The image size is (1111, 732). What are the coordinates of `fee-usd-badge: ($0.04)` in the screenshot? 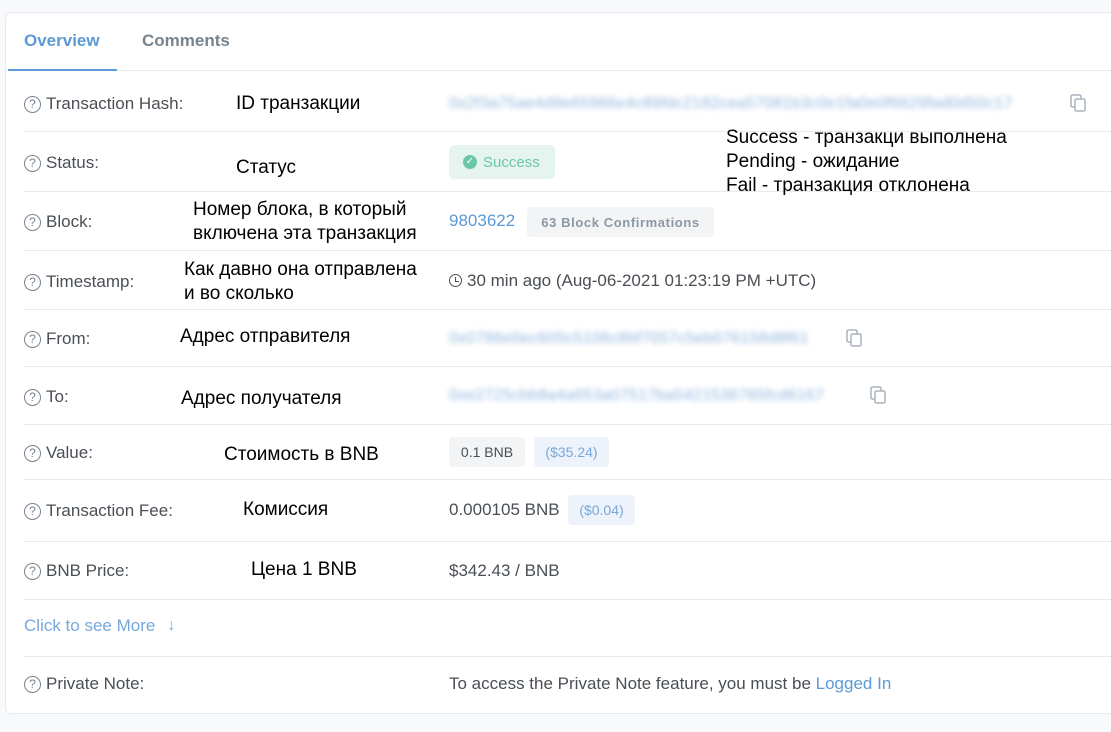 It's located at (601, 510).